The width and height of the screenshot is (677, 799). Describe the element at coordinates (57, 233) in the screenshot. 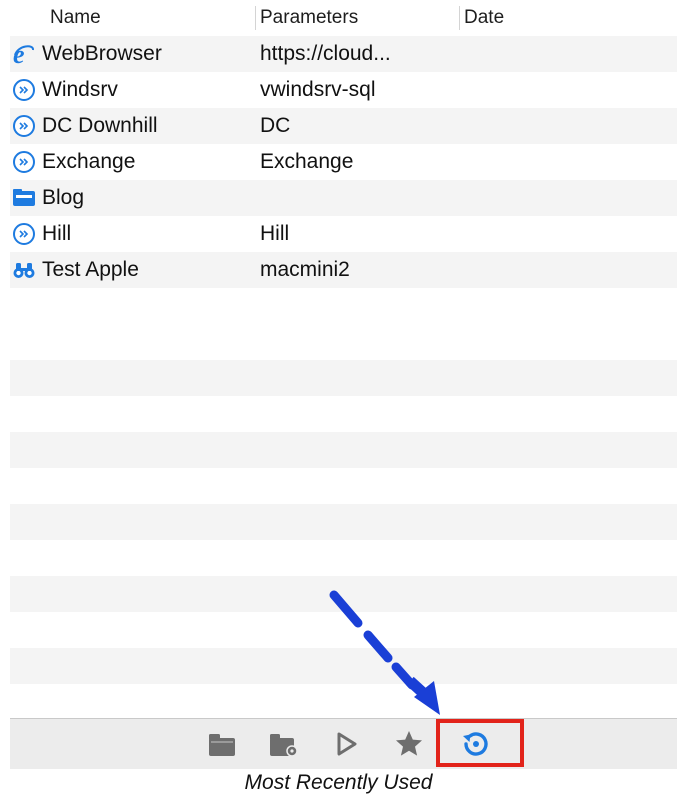

I see `connection-name: Hill` at that location.